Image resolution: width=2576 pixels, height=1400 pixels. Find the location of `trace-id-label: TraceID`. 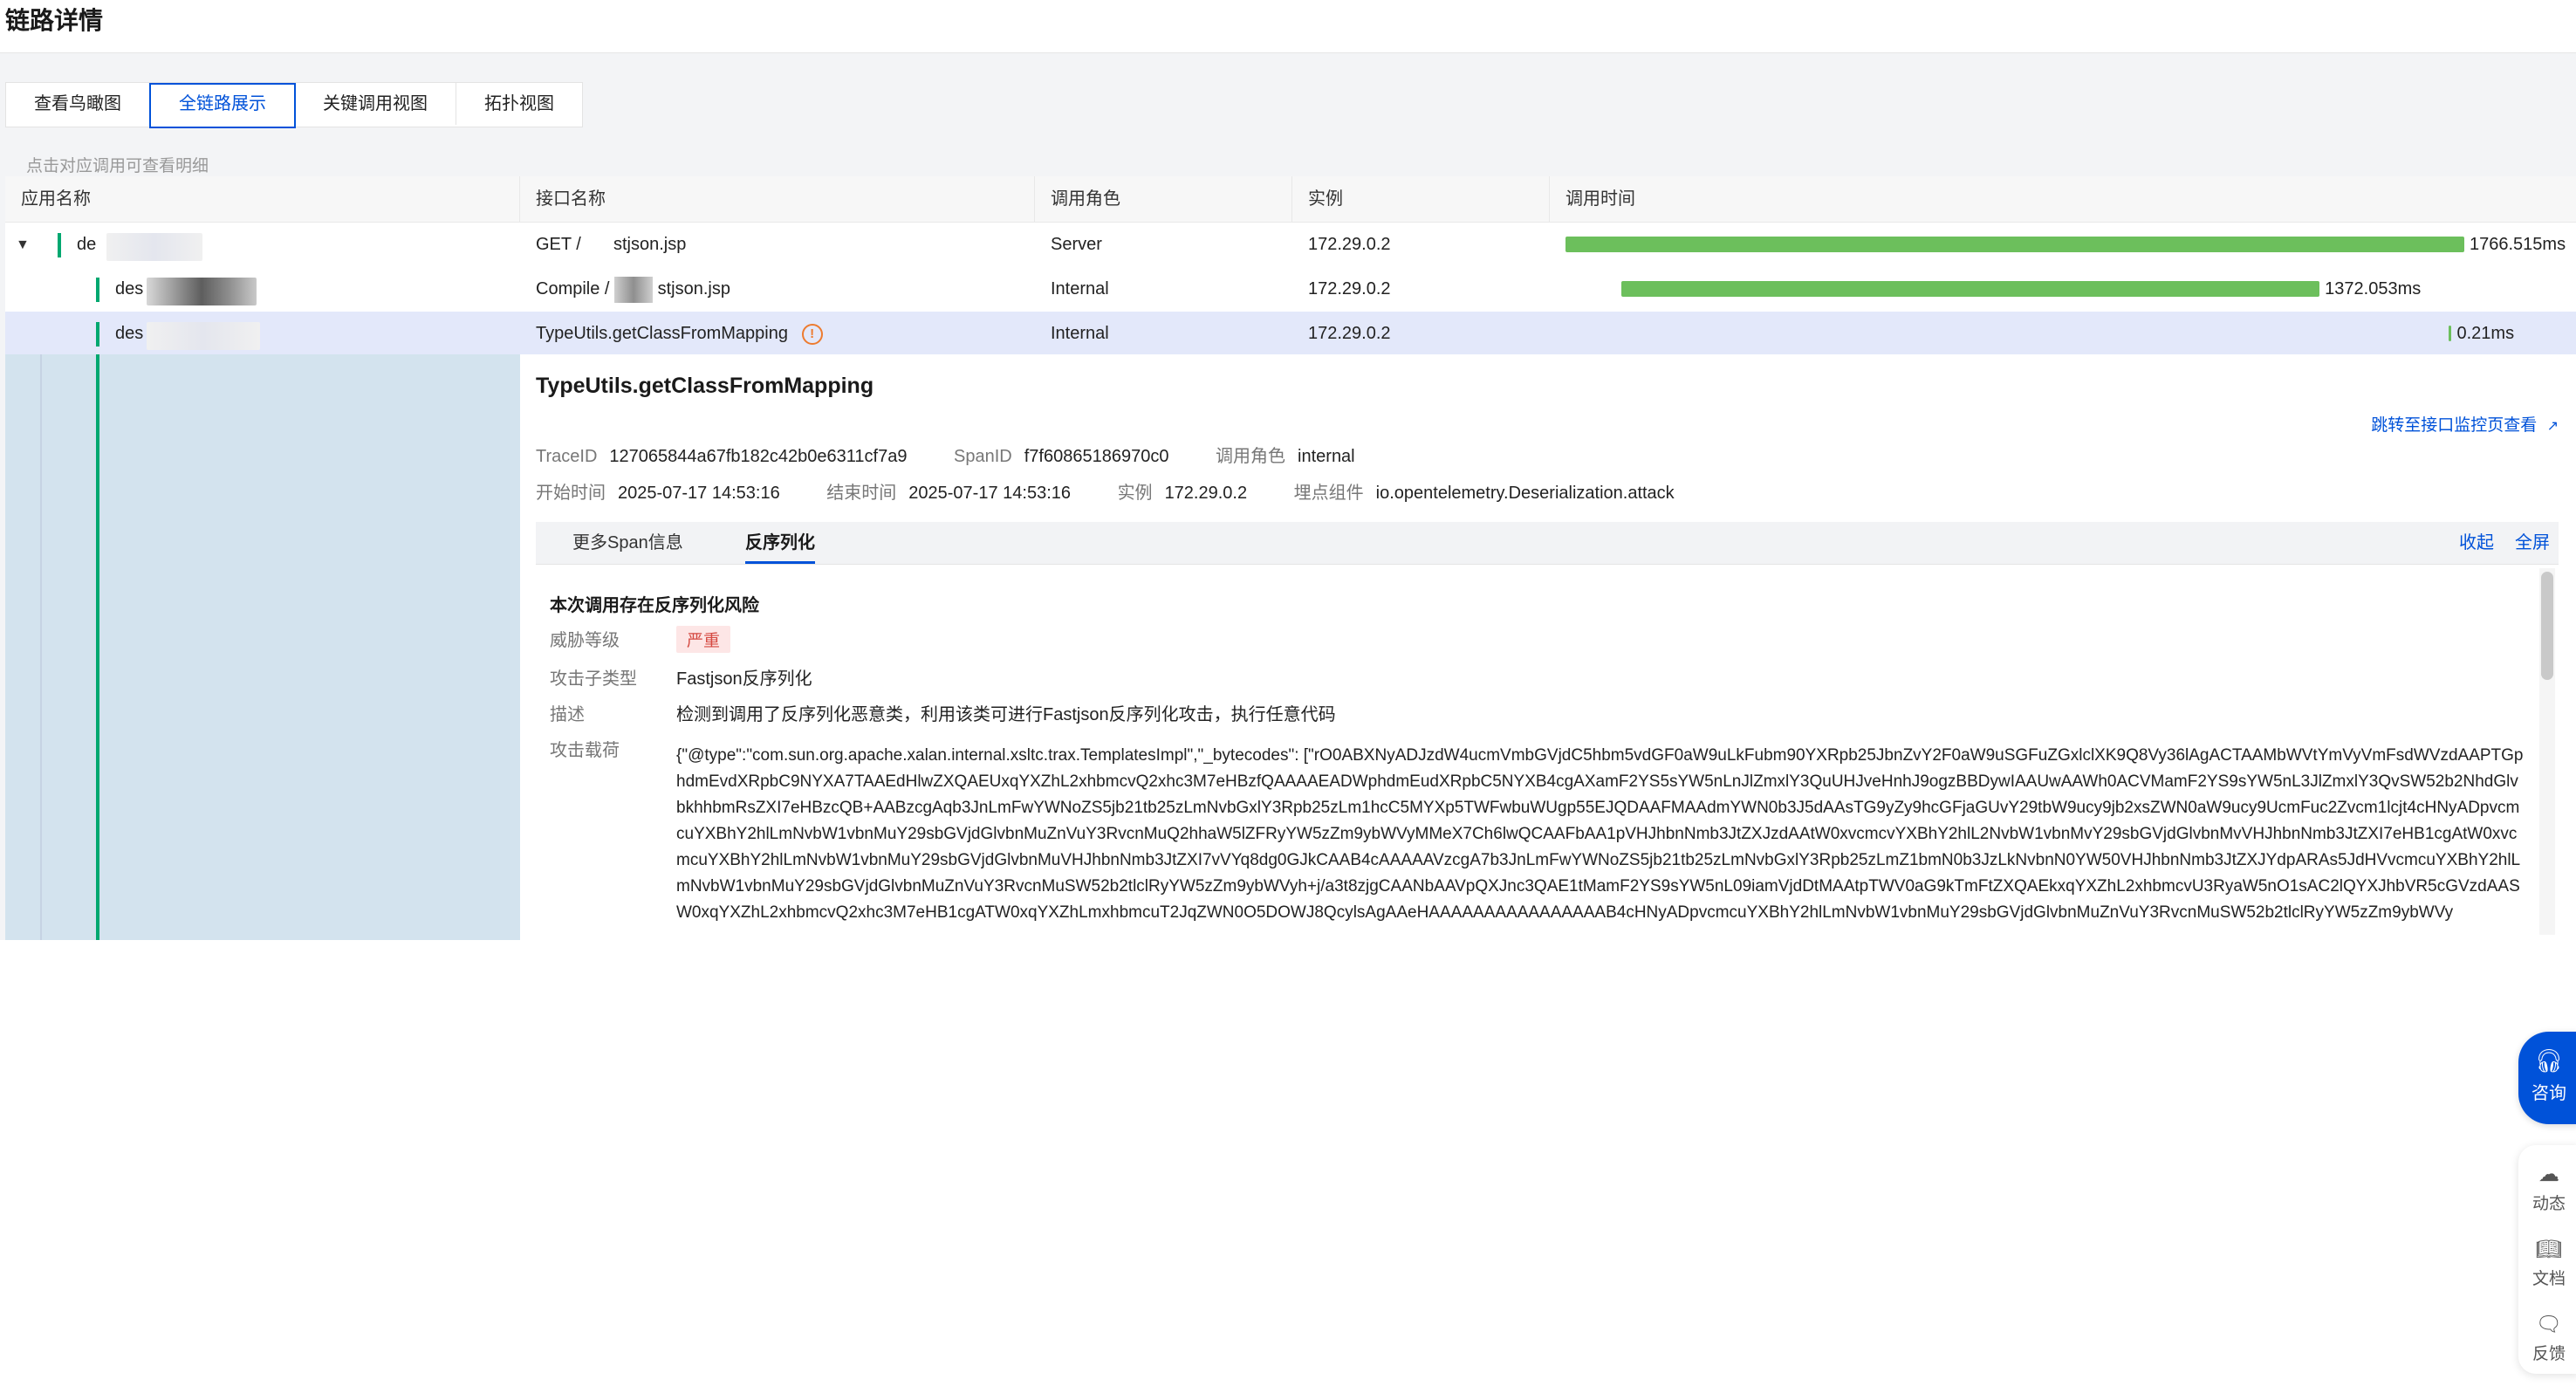

trace-id-label: TraceID is located at coordinates (567, 456).